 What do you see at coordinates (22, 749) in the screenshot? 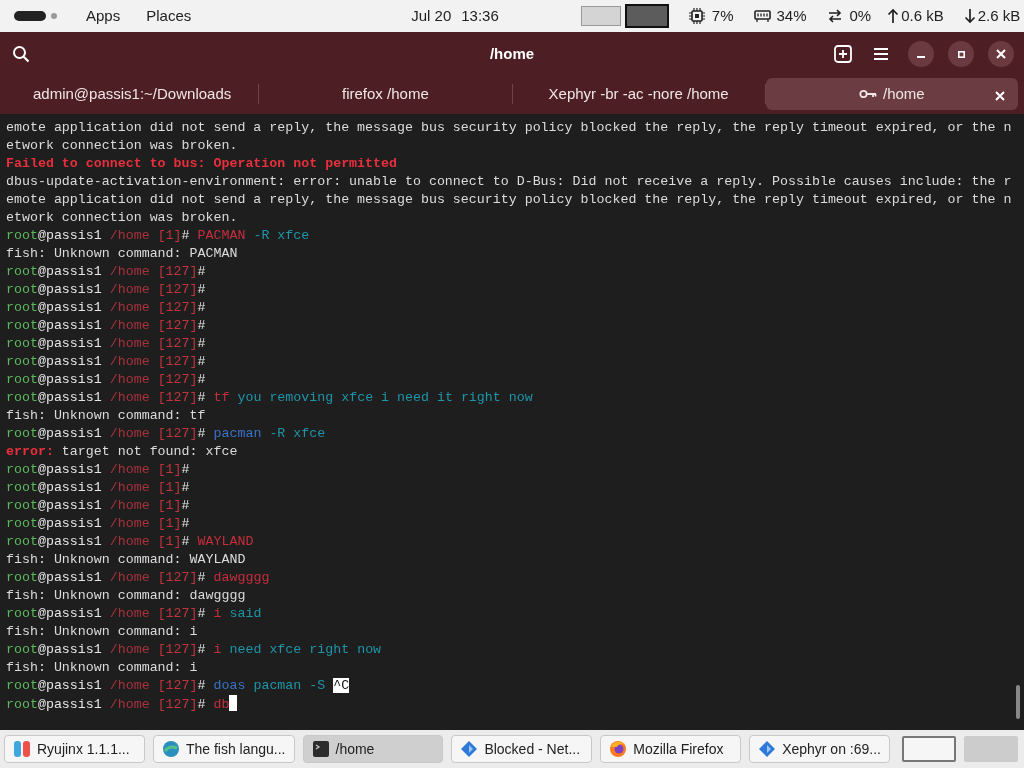
I see `split-logo-icon` at bounding box center [22, 749].